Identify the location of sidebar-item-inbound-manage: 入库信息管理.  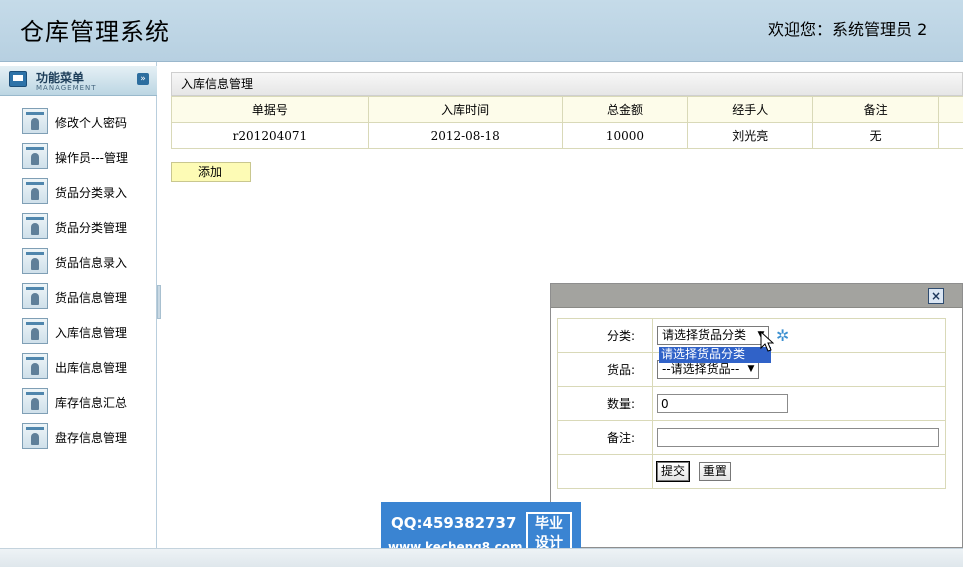
(83, 332).